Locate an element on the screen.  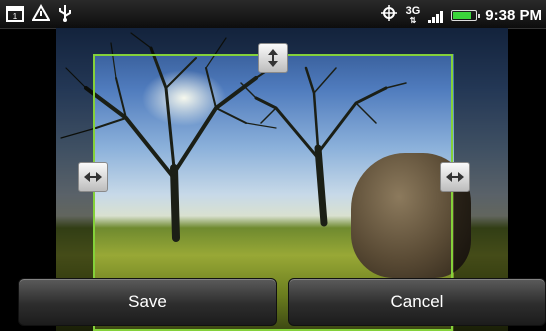
svg-text: 1 is located at coordinates (15, 16).